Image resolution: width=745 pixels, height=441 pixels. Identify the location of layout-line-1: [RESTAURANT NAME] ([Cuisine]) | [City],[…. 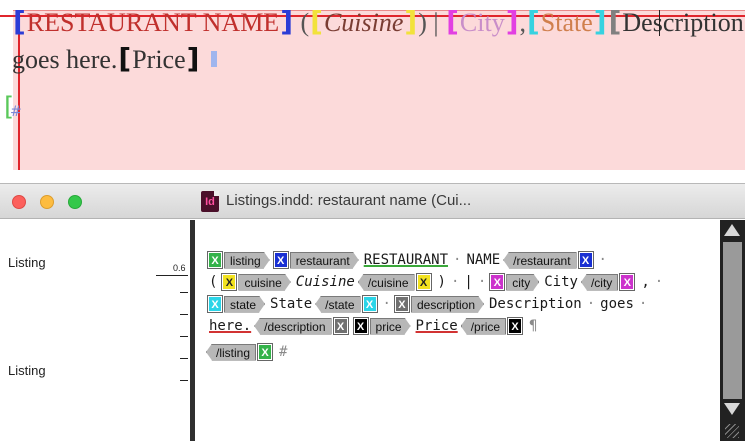
(378, 22).